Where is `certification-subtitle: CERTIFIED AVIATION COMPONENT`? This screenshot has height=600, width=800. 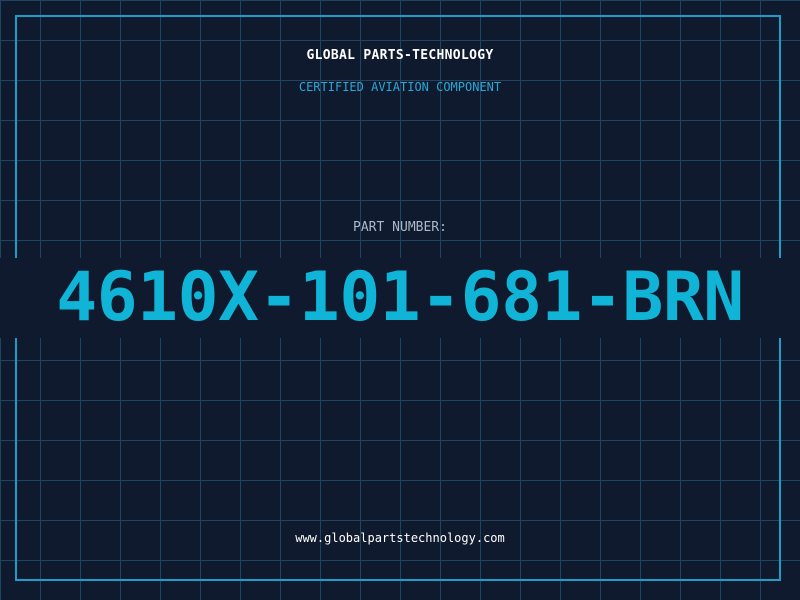
certification-subtitle: CERTIFIED AVIATION COMPONENT is located at coordinates (400, 87).